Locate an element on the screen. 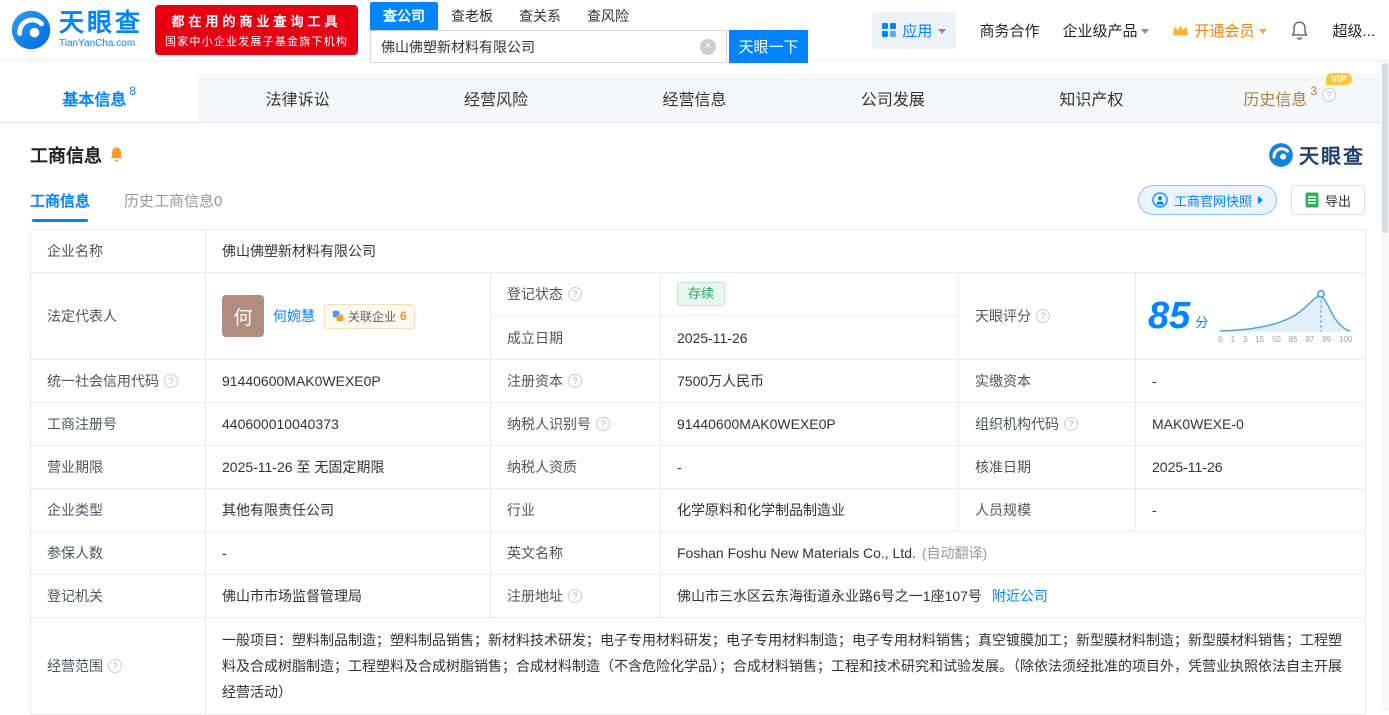 Image resolution: width=1389 pixels, height=715 pixels. menu-enterprise-products: 企业级产品 is located at coordinates (1106, 30).